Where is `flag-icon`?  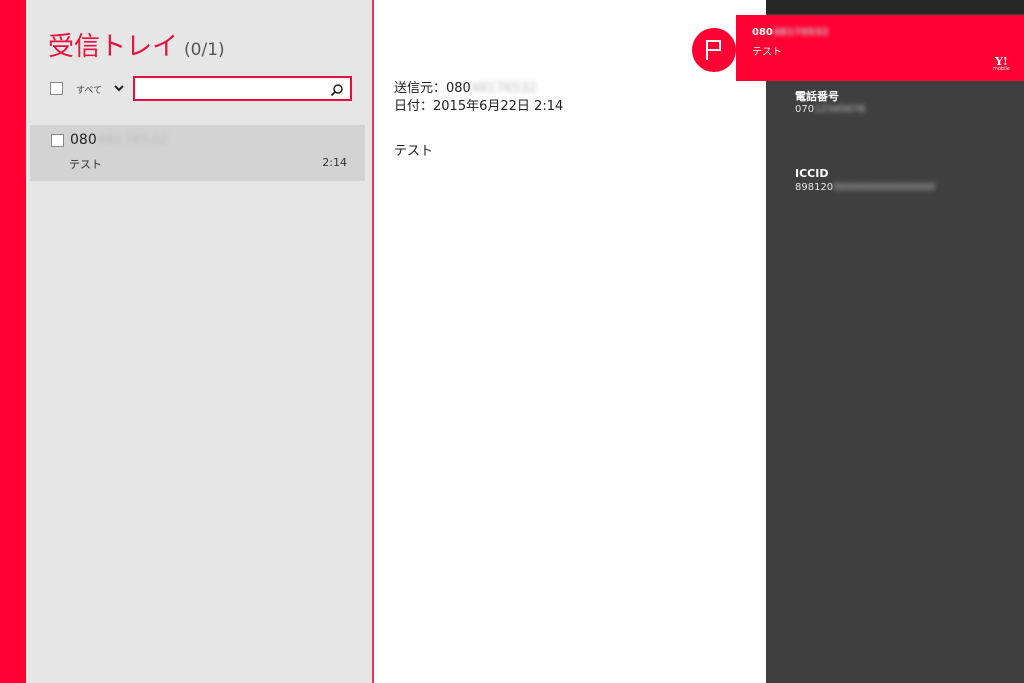
flag-icon is located at coordinates (713, 50).